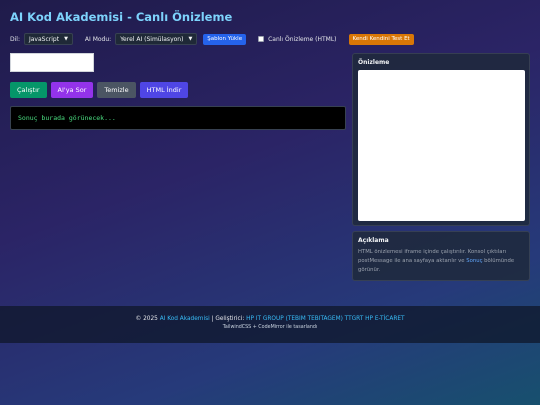 Image resolution: width=540 pixels, height=405 pixels. Describe the element at coordinates (302, 39) in the screenshot. I see `live-preview-label: Canlı Önizleme (HTML)` at that location.